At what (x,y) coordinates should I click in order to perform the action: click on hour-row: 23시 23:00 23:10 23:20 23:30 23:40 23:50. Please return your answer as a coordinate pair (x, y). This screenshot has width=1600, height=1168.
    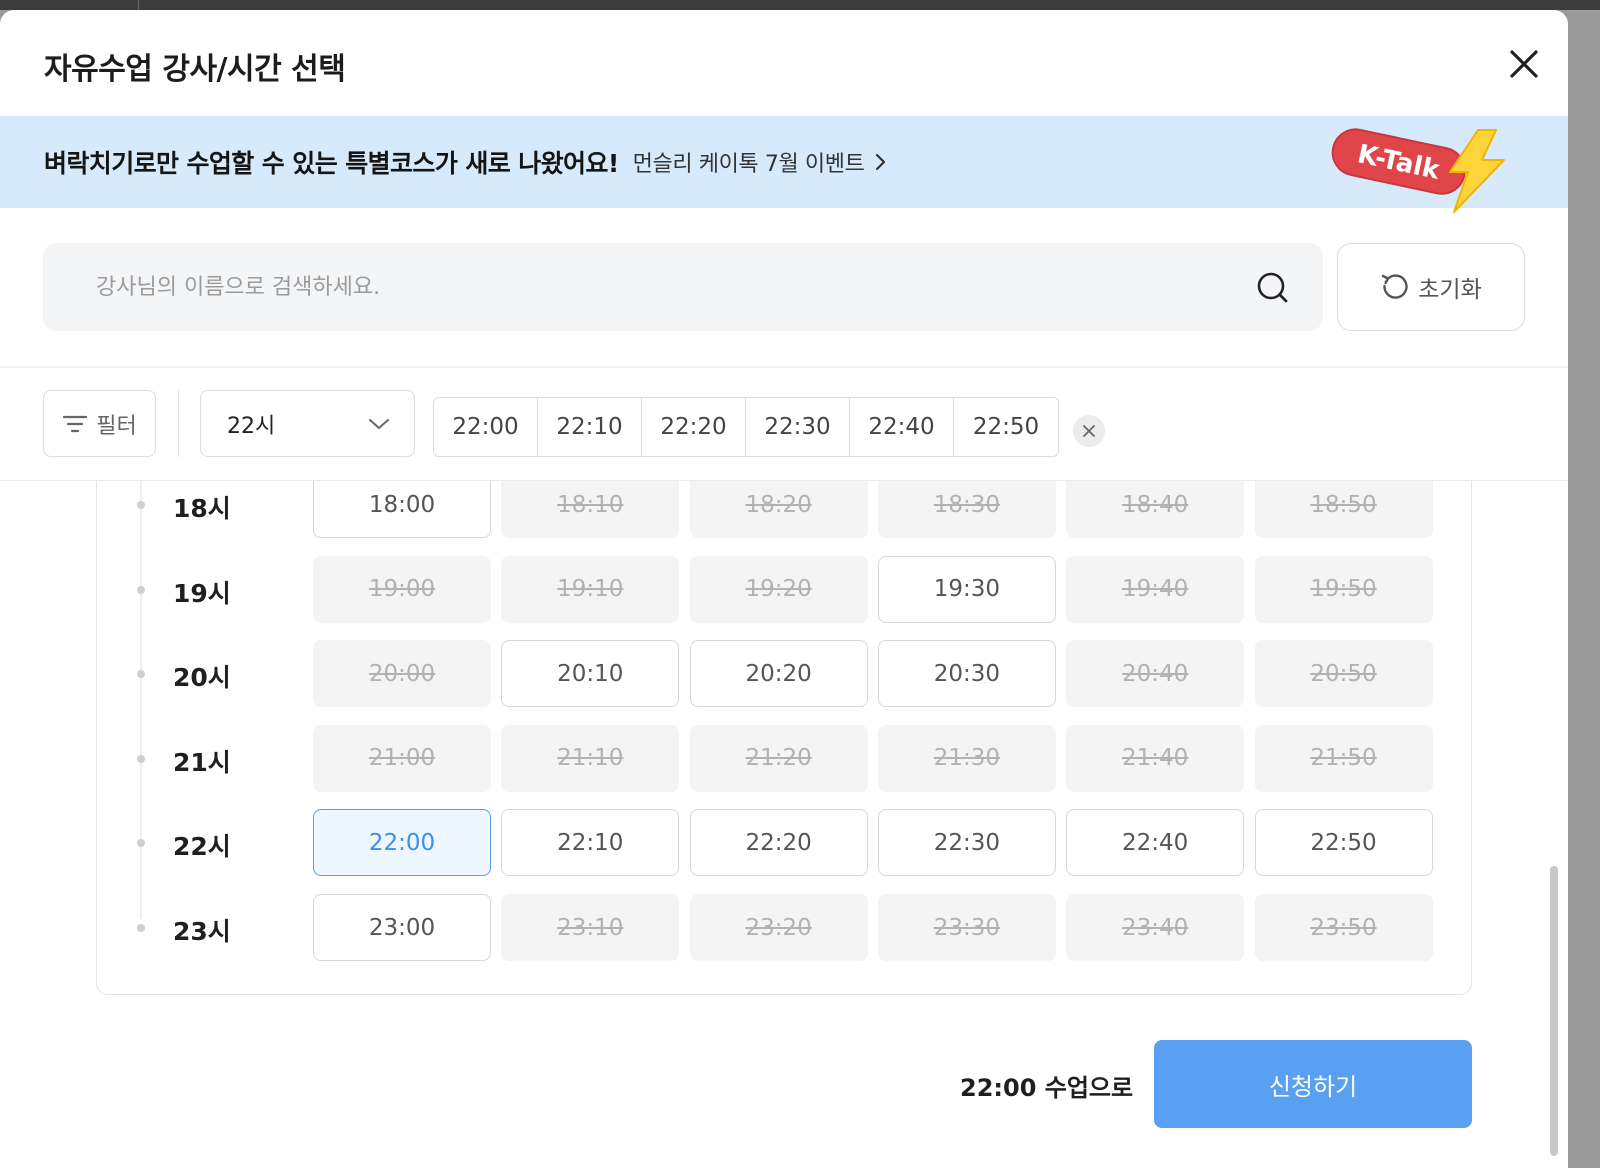
    Looking at the image, I should click on (784, 928).